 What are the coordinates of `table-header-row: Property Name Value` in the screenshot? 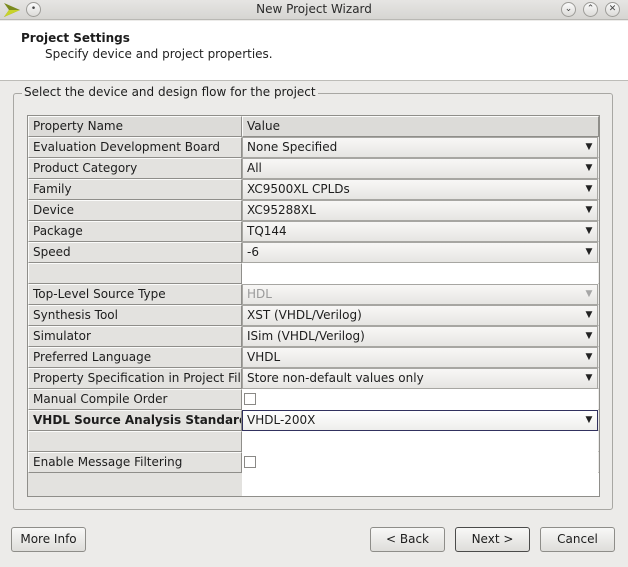 It's located at (313, 126).